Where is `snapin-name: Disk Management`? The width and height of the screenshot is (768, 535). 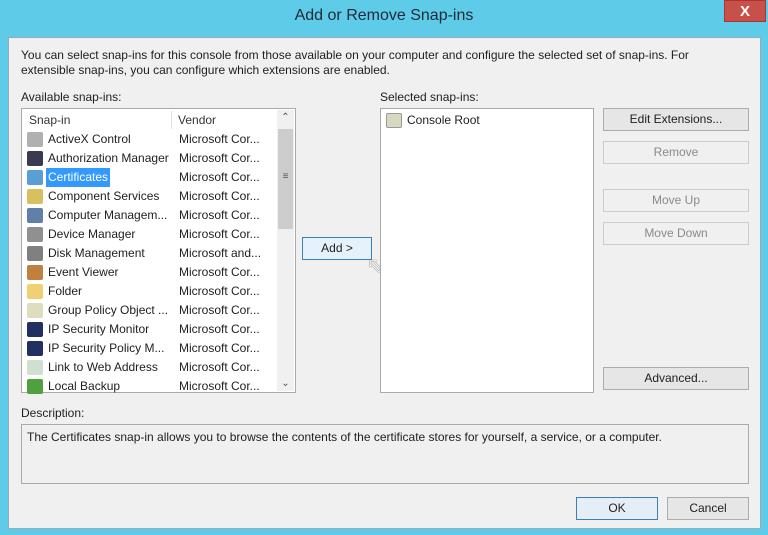 snapin-name: Disk Management is located at coordinates (96, 253).